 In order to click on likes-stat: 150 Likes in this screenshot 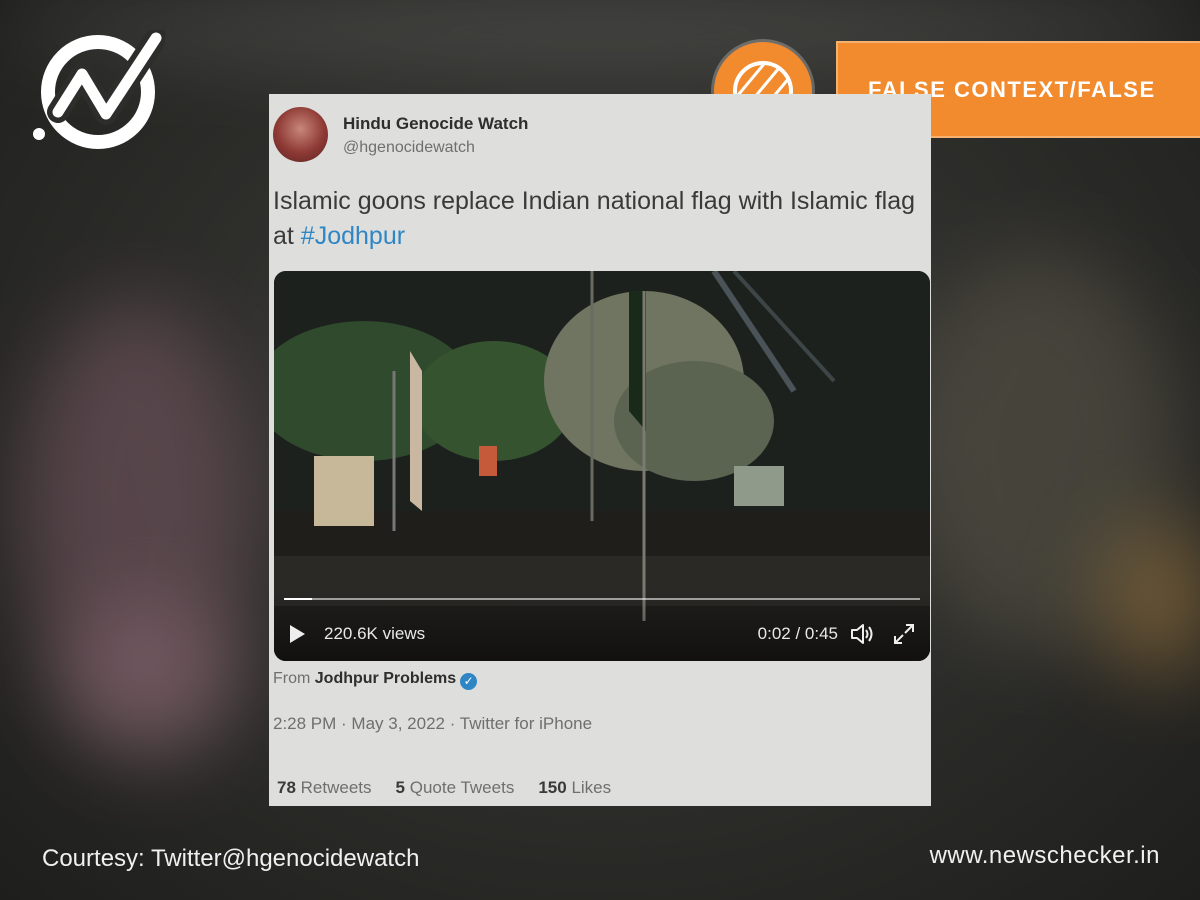, I will do `click(574, 788)`.